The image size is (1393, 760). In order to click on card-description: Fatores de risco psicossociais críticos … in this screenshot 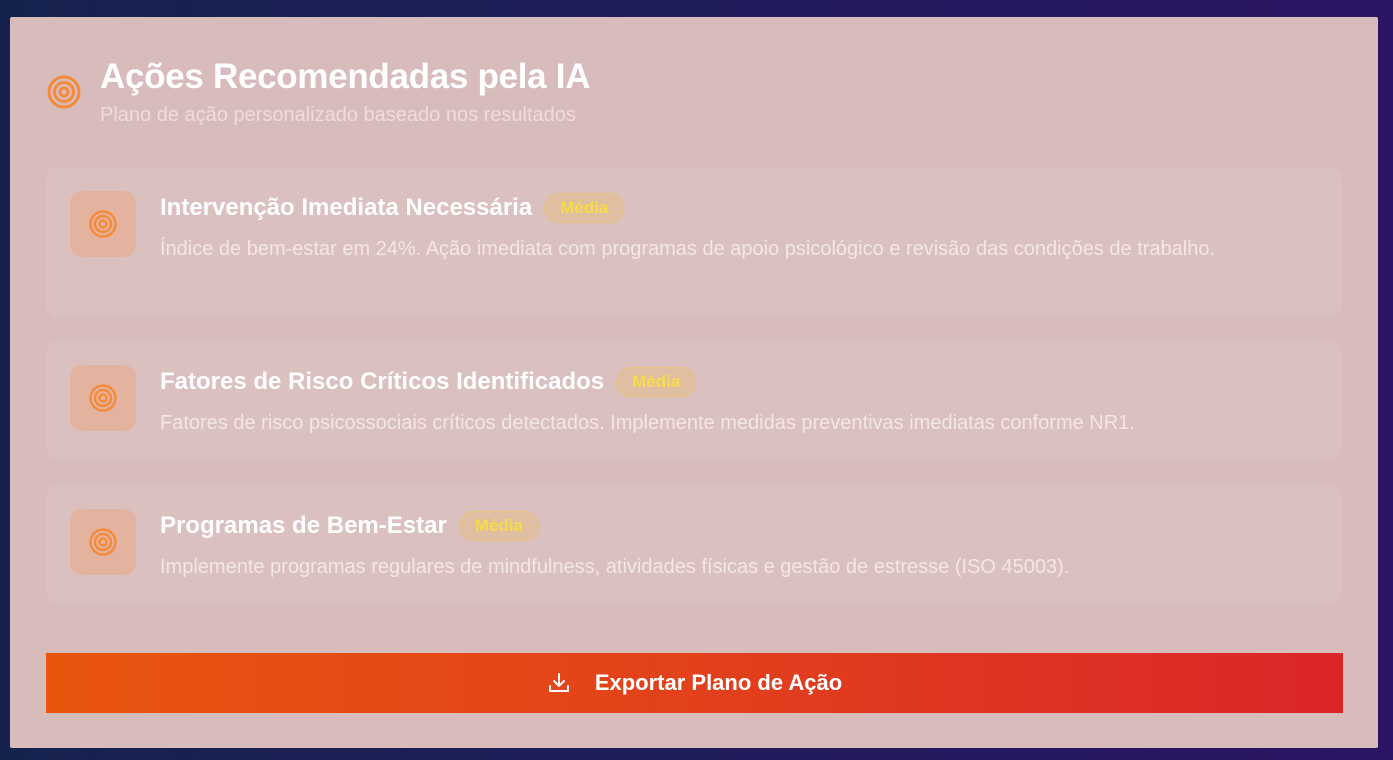, I will do `click(647, 423)`.